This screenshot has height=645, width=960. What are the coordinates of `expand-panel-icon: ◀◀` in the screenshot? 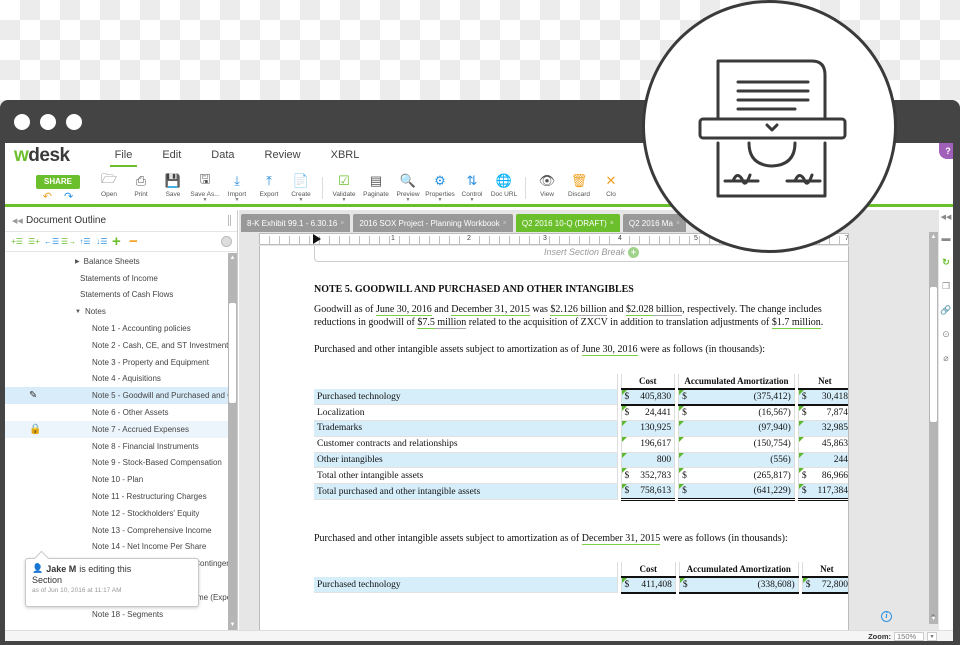 It's located at (946, 218).